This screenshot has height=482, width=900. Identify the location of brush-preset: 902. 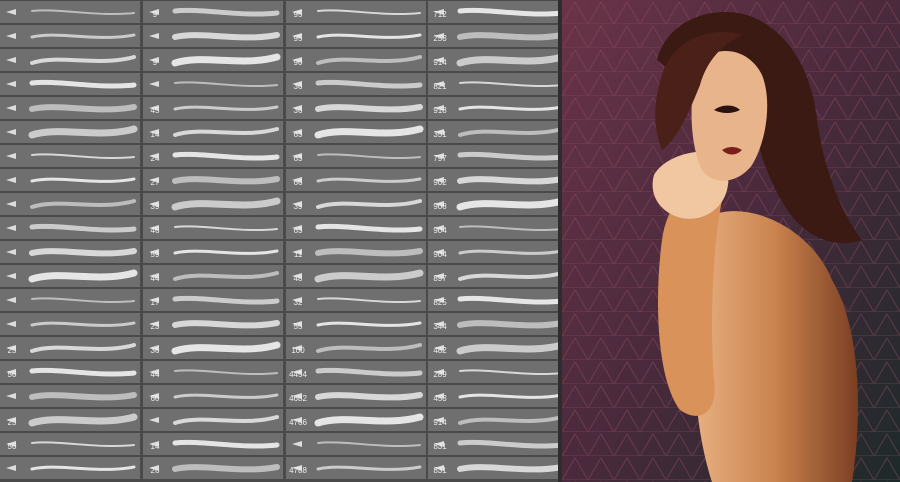
(498, 180).